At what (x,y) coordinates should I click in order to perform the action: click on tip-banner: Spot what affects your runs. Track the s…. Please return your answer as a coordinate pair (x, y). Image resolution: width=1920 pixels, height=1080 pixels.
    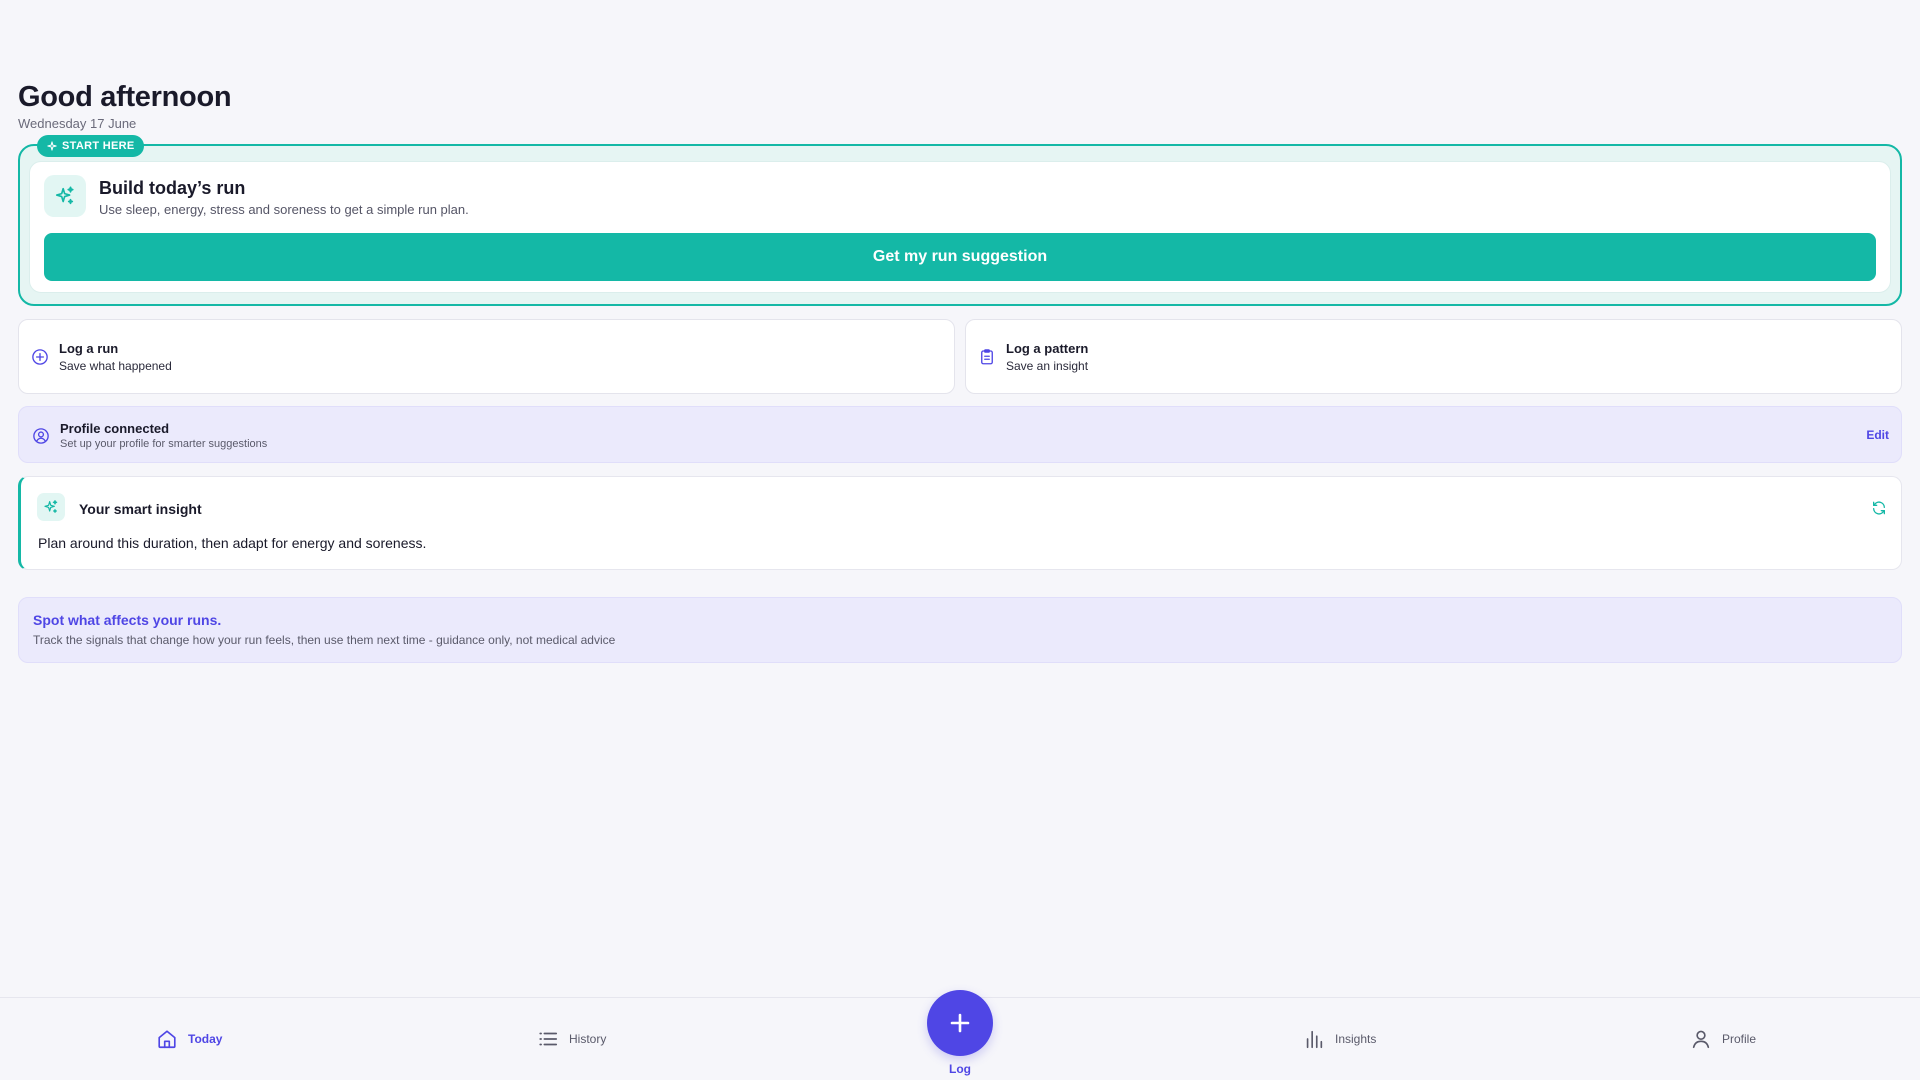
    Looking at the image, I should click on (960, 630).